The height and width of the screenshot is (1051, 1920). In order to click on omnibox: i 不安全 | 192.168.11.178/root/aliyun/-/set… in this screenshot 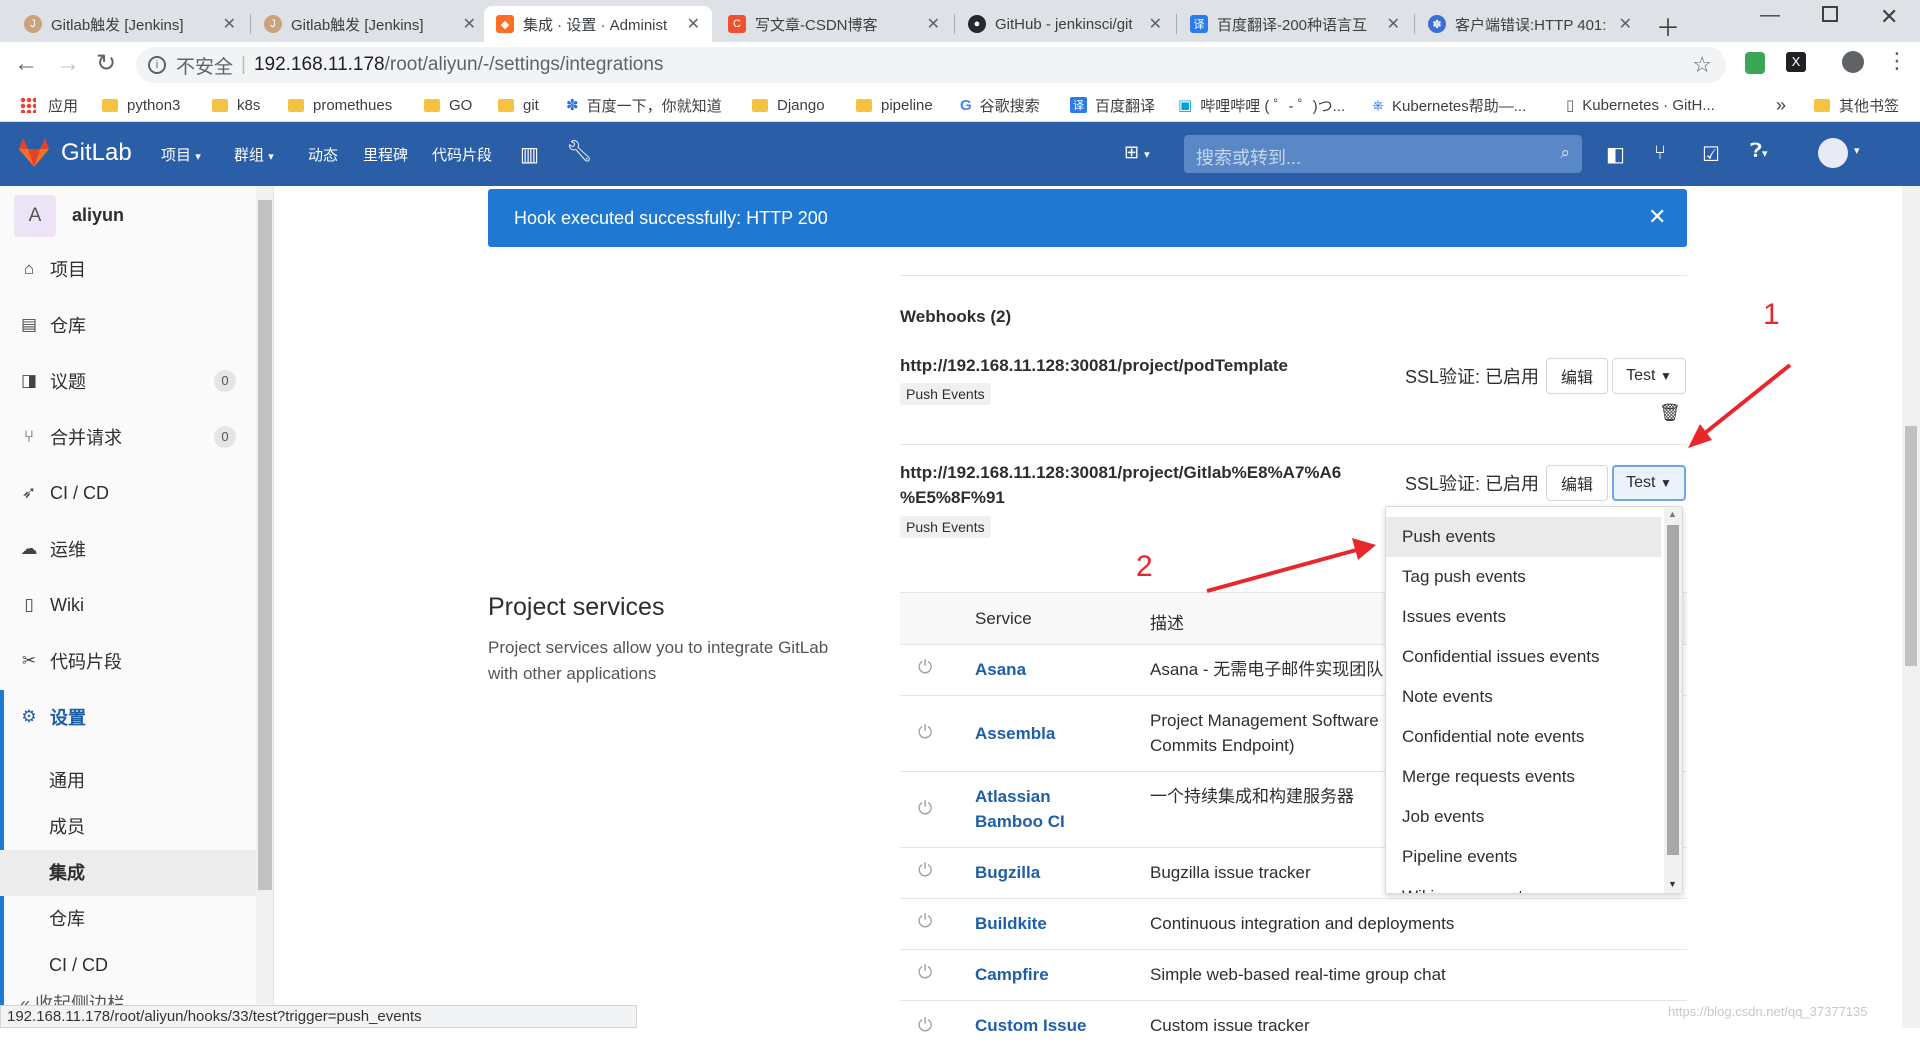, I will do `click(931, 65)`.